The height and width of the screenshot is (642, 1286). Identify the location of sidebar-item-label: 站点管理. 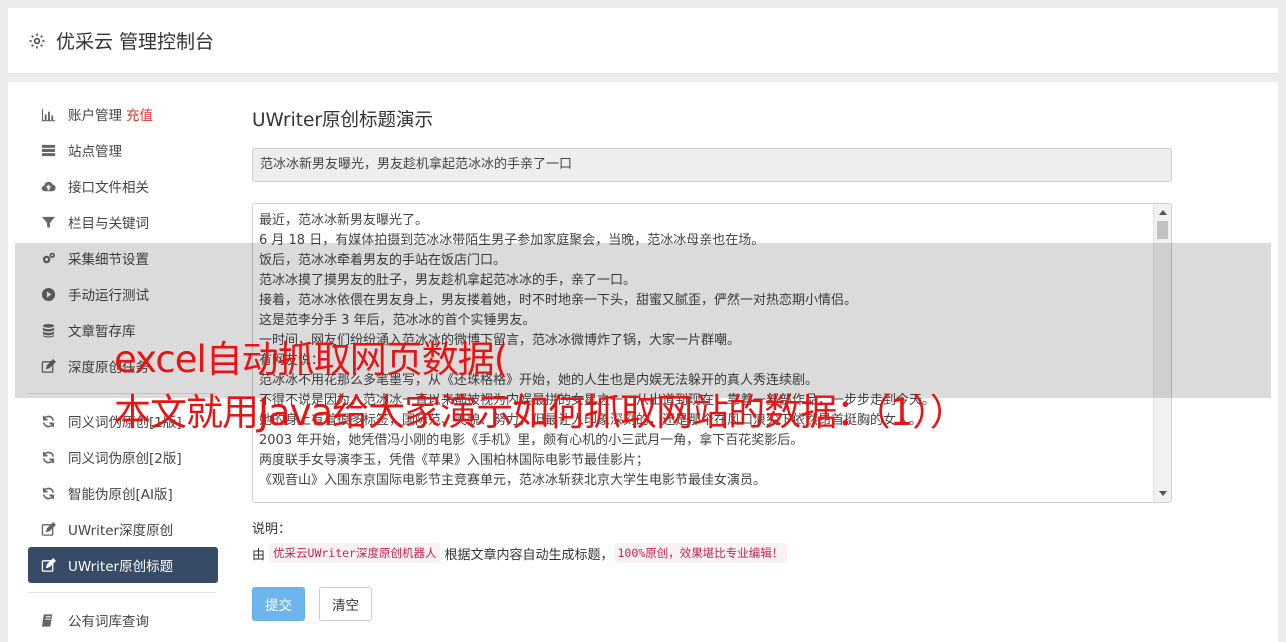
(95, 152).